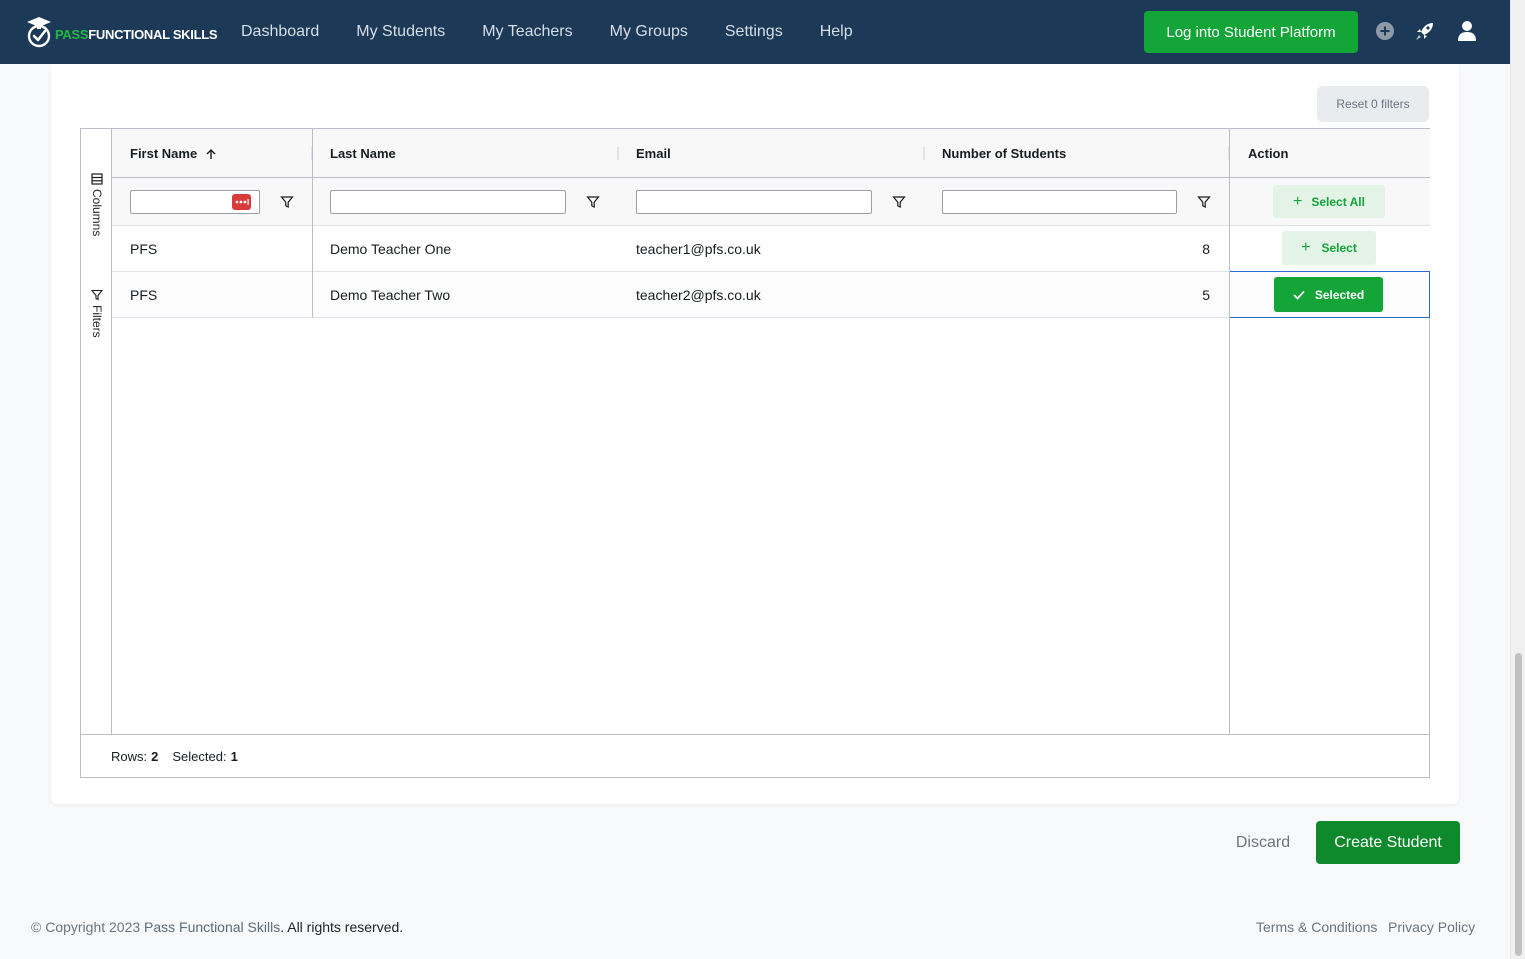 This screenshot has width=1525, height=959. I want to click on selected-count-label: Selected:, so click(199, 756).